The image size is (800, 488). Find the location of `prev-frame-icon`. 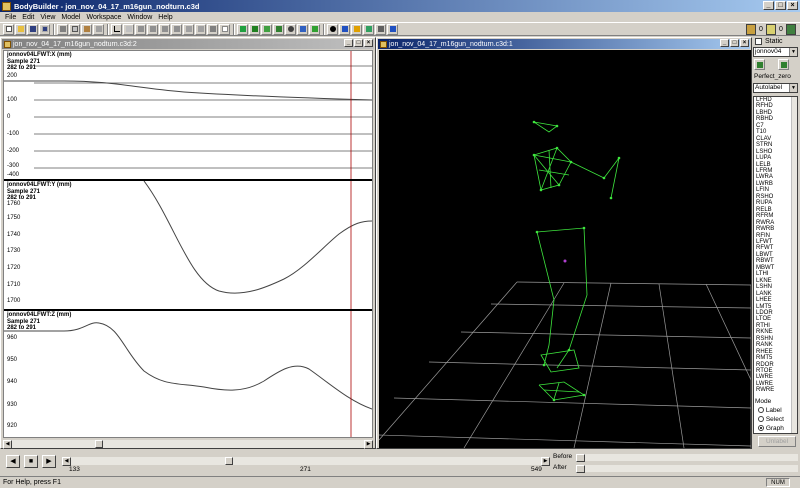

prev-frame-icon is located at coordinates (152, 29).